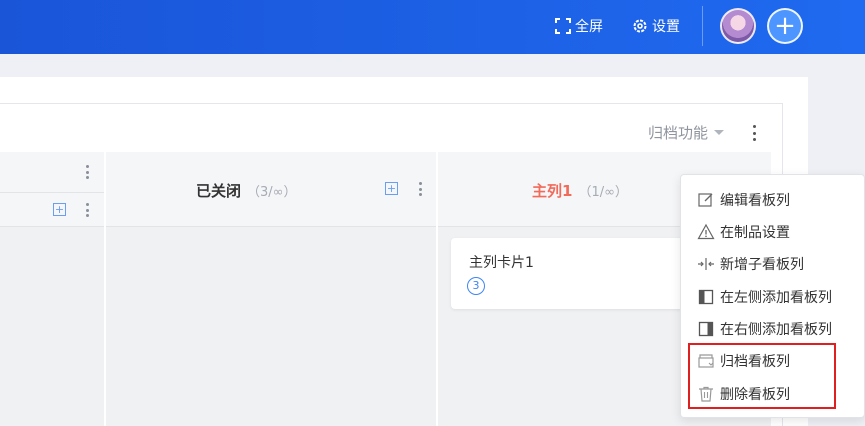 The width and height of the screenshot is (865, 426). What do you see at coordinates (603, 192) in the screenshot?
I see `column-count: （1/∞）` at bounding box center [603, 192].